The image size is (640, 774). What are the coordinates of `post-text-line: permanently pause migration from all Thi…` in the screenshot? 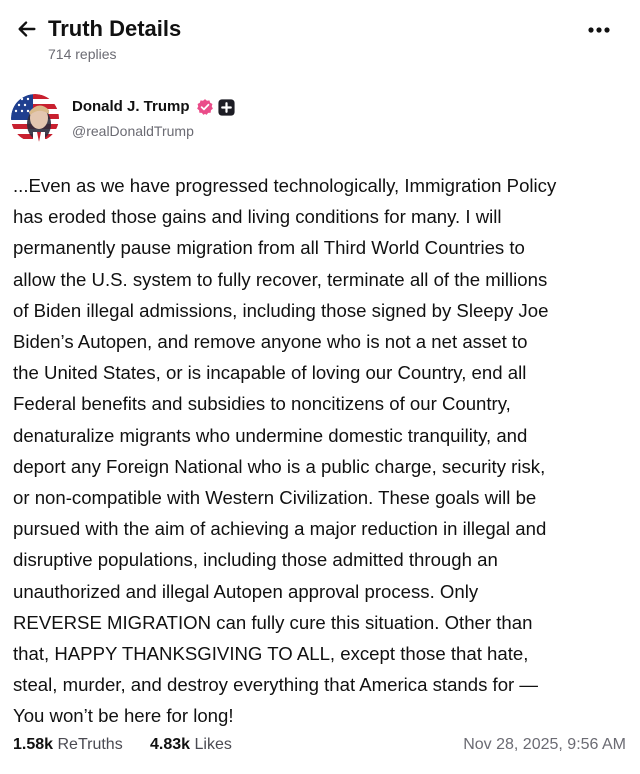 It's located at (269, 248).